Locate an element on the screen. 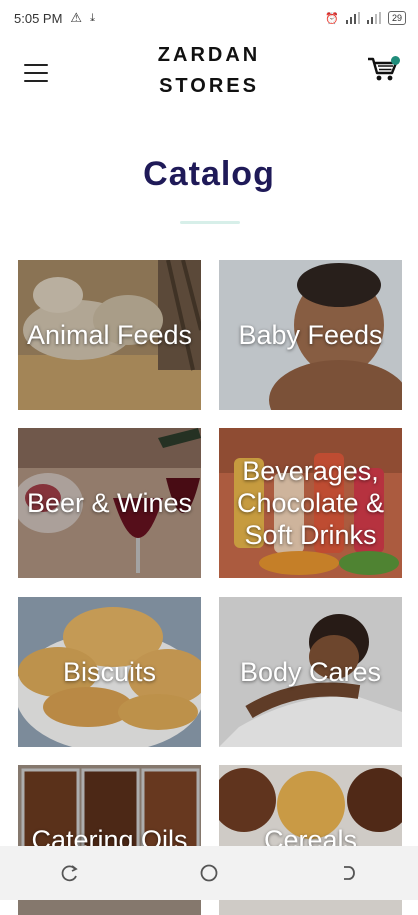 The image size is (418, 915). home-circle-icon is located at coordinates (209, 873).